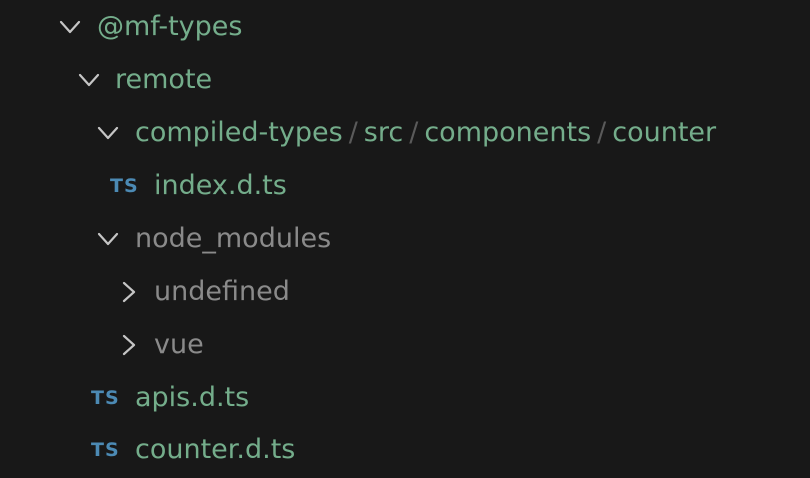  What do you see at coordinates (507, 132) in the screenshot?
I see `path-segment-components: components` at bounding box center [507, 132].